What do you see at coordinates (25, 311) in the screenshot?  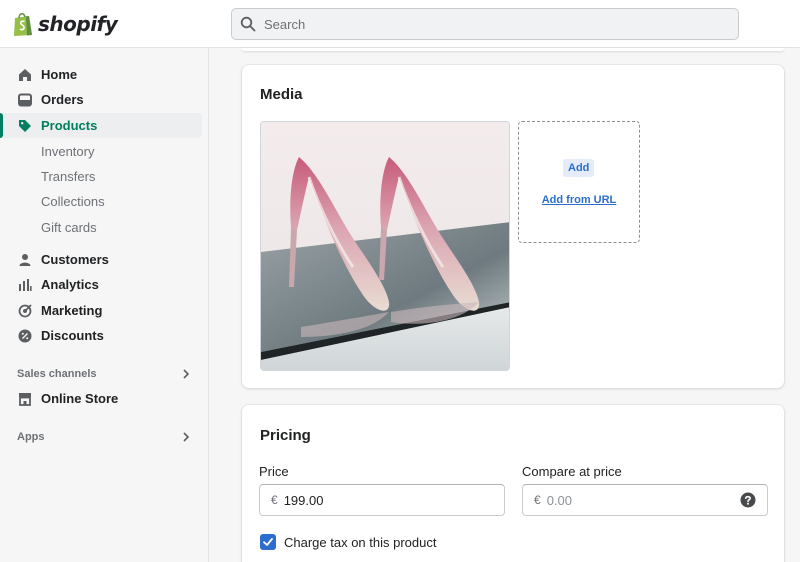 I see `target-icon` at bounding box center [25, 311].